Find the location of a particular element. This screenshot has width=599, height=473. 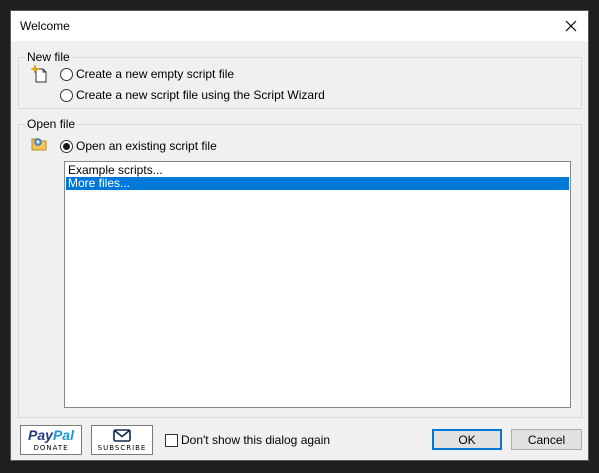

radio-new-empty: Create a new empty script file is located at coordinates (147, 74).